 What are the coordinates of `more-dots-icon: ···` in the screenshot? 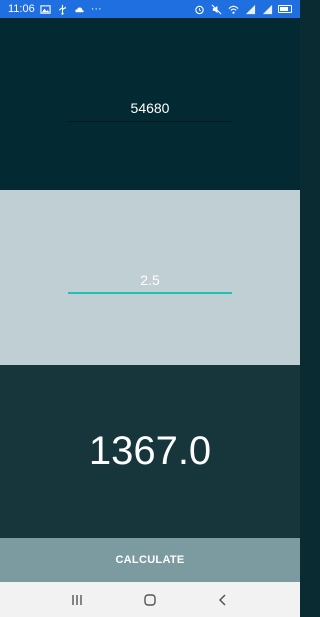 It's located at (96, 9).